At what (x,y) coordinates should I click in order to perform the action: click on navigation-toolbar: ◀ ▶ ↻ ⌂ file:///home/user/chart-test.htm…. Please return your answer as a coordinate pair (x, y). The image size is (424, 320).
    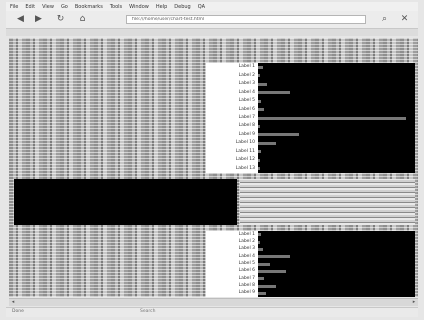
    Looking at the image, I should click on (212, 20).